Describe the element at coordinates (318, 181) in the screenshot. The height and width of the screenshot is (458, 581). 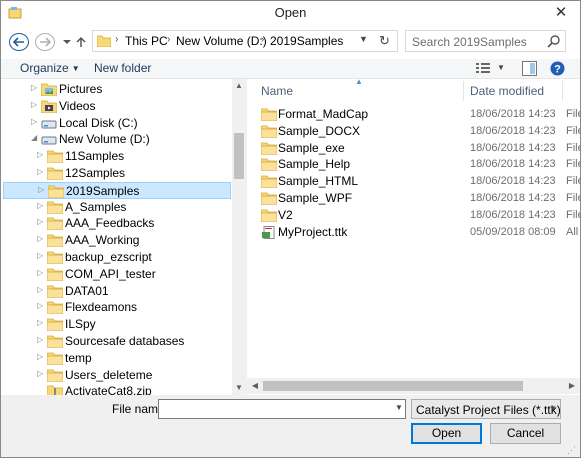
I see `file-name: Sample_HTML` at that location.